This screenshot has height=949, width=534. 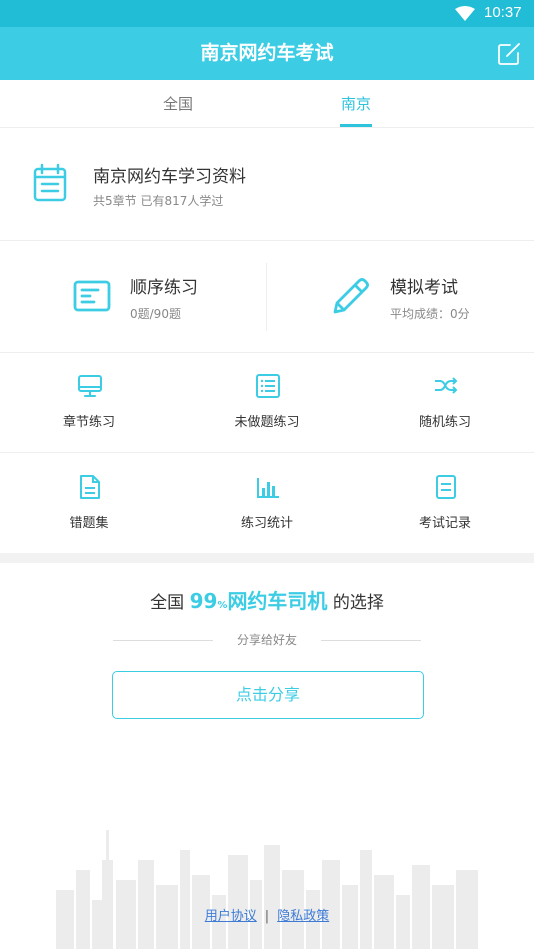 I want to click on record-icon, so click(x=446, y=487).